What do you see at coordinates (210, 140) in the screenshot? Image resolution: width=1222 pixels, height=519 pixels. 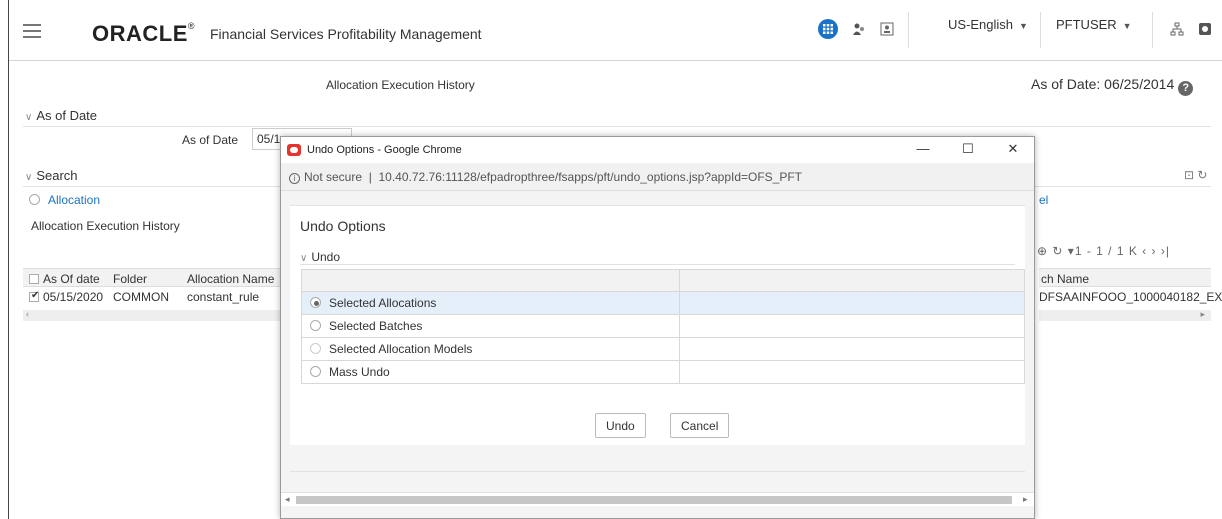 I see `as-of-date-label: As of Date` at bounding box center [210, 140].